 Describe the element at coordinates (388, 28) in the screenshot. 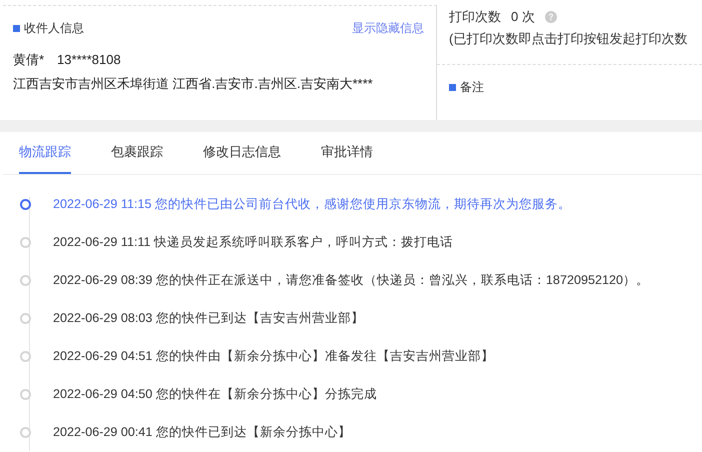

I see `show-hidden-info-link: 显示隐藏信息` at that location.